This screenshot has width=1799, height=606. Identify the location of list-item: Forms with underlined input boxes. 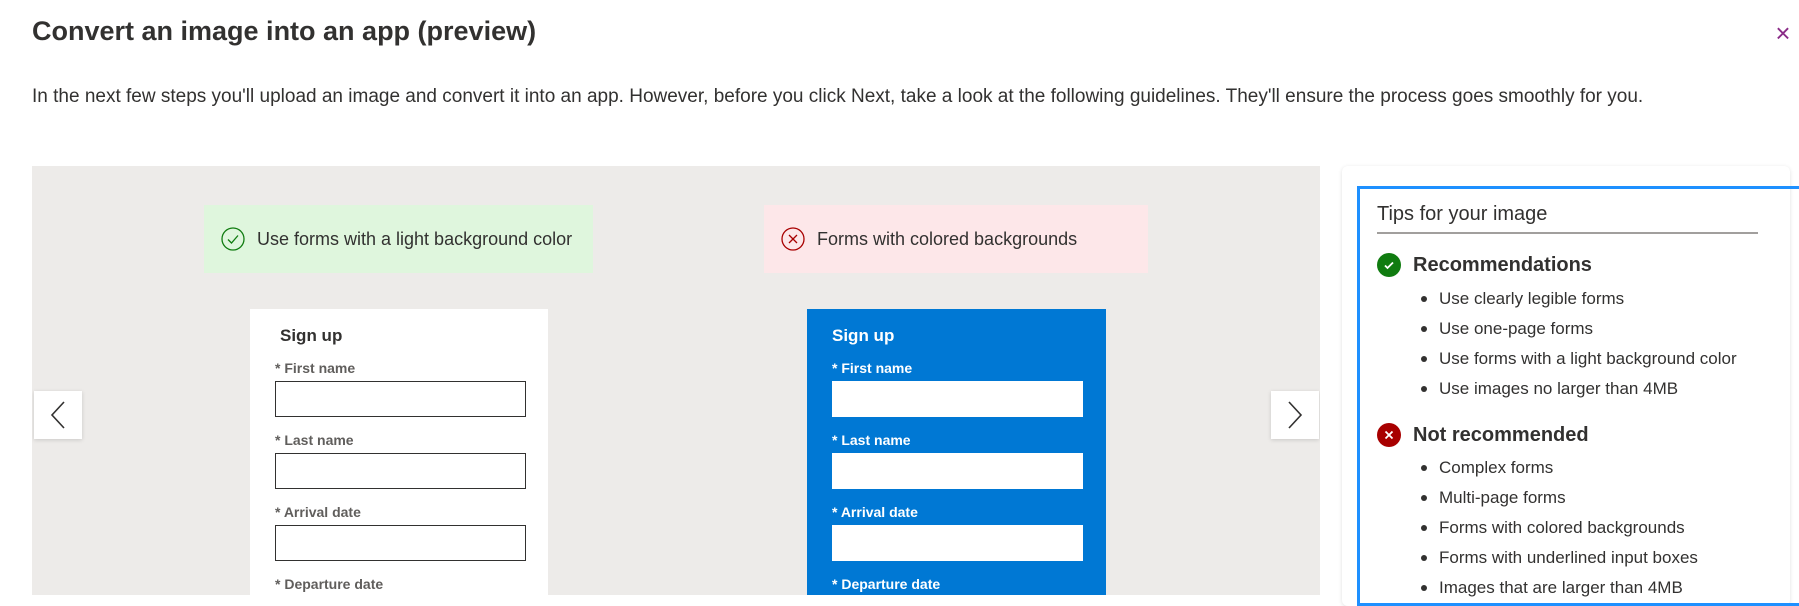
(1559, 558).